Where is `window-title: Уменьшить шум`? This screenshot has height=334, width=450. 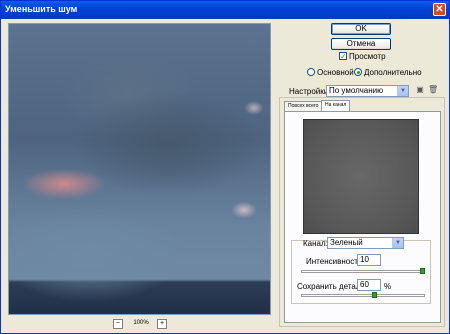
window-title: Уменьшить шум is located at coordinates (41, 9).